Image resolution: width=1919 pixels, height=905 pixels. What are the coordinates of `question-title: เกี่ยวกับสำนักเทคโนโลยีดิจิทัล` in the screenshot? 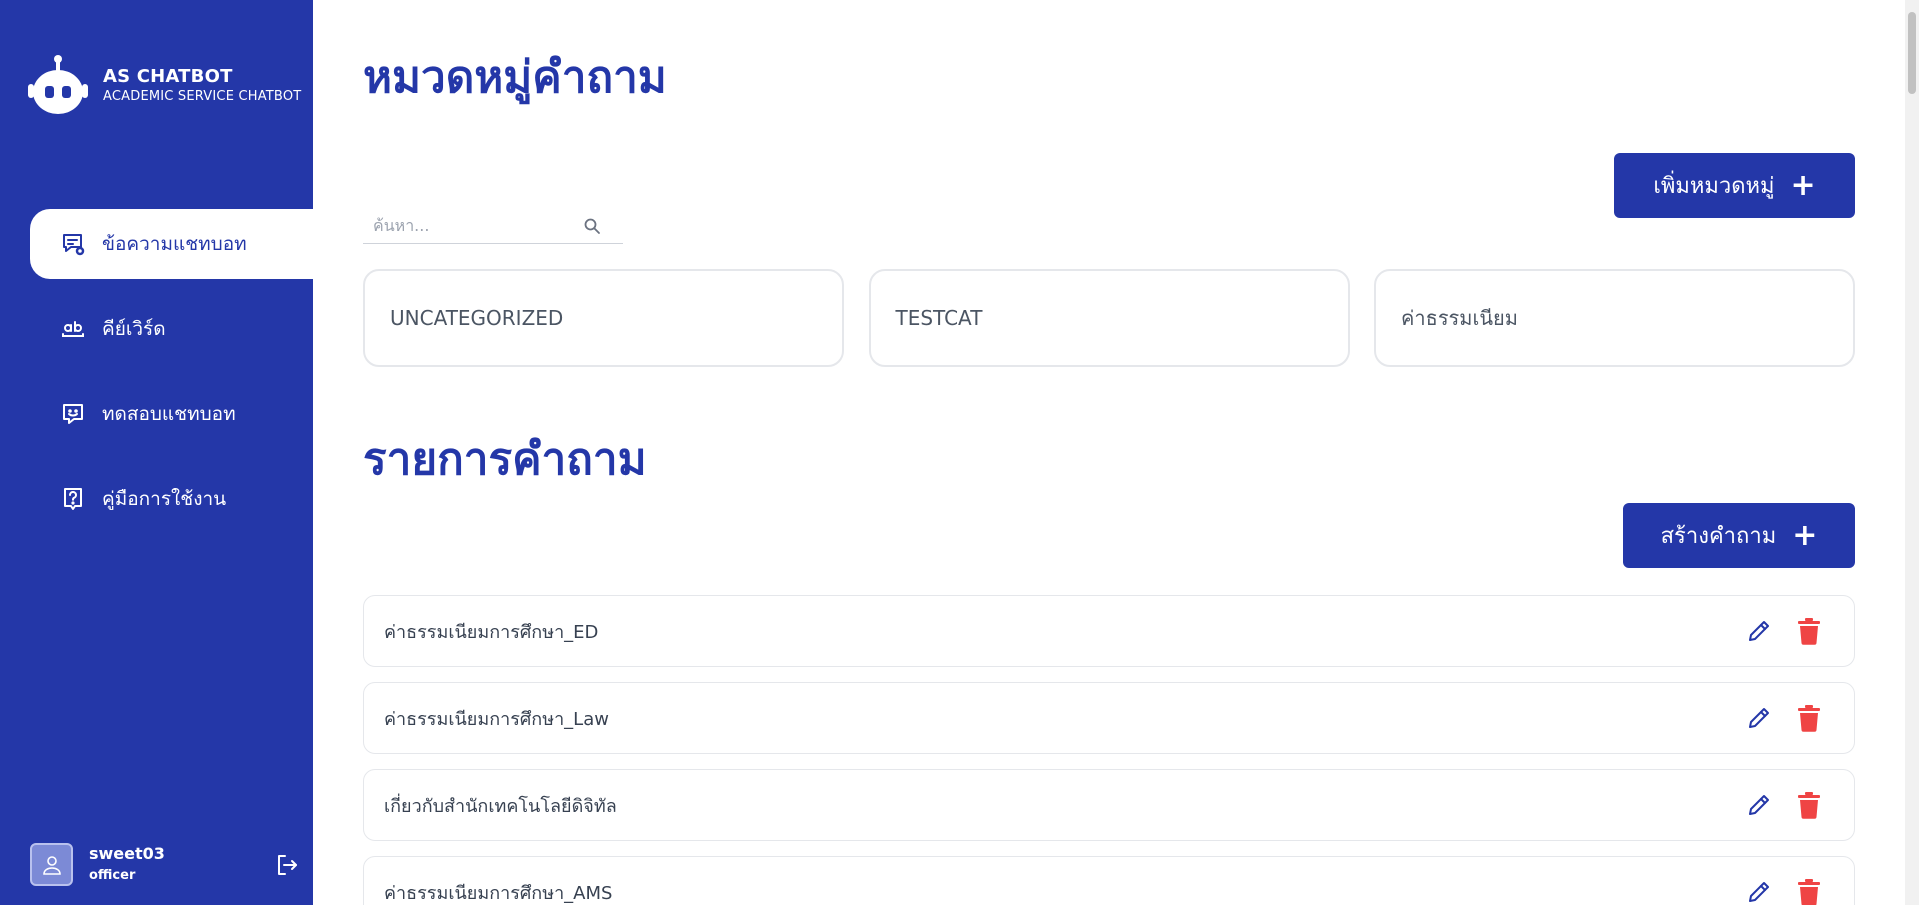 It's located at (500, 806).